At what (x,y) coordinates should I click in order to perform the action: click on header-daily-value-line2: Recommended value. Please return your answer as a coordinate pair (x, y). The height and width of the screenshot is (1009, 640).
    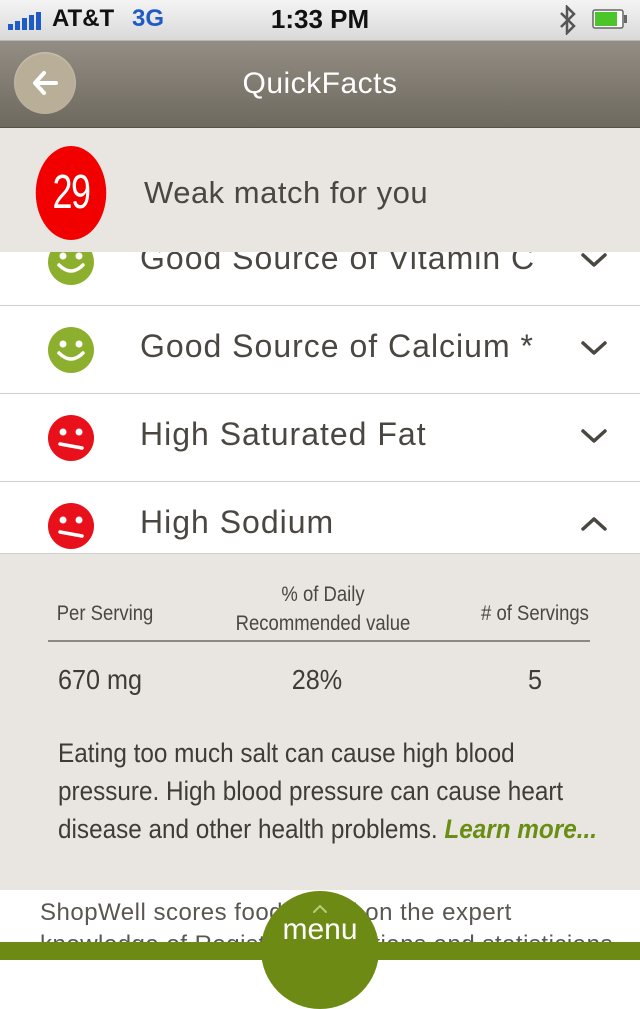
    Looking at the image, I should click on (323, 623).